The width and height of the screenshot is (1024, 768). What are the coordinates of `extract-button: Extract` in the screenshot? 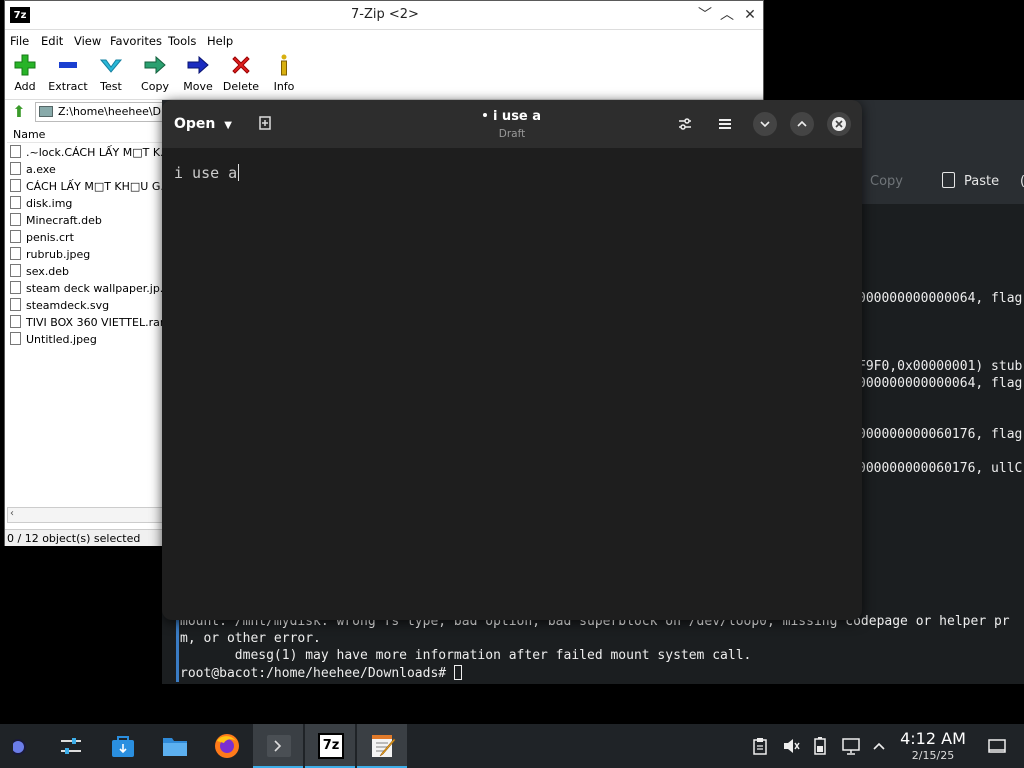 It's located at (68, 73).